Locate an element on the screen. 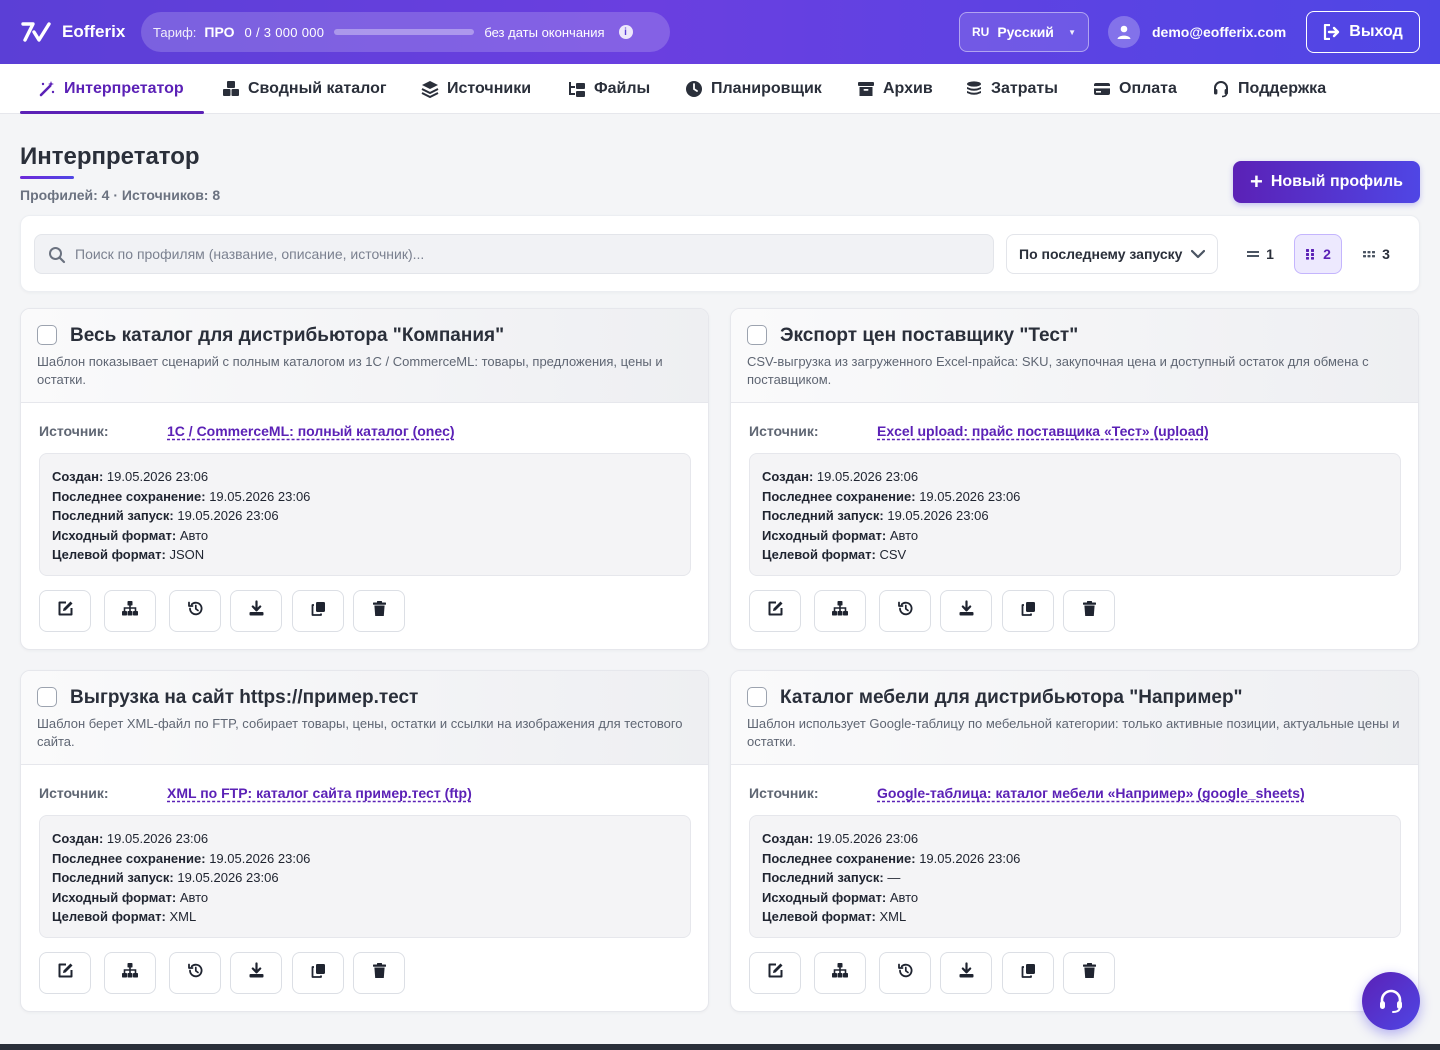 The image size is (1440, 1050). tab-magic-wand: Интерпретатор is located at coordinates (111, 89).